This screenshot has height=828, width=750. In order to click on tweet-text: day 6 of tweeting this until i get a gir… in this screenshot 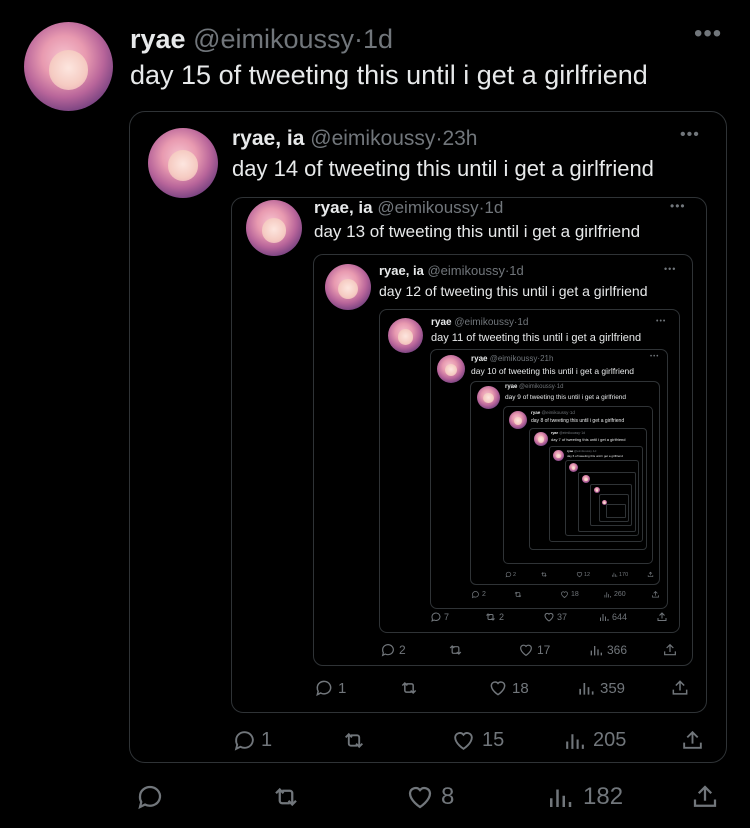, I will do `click(595, 456)`.